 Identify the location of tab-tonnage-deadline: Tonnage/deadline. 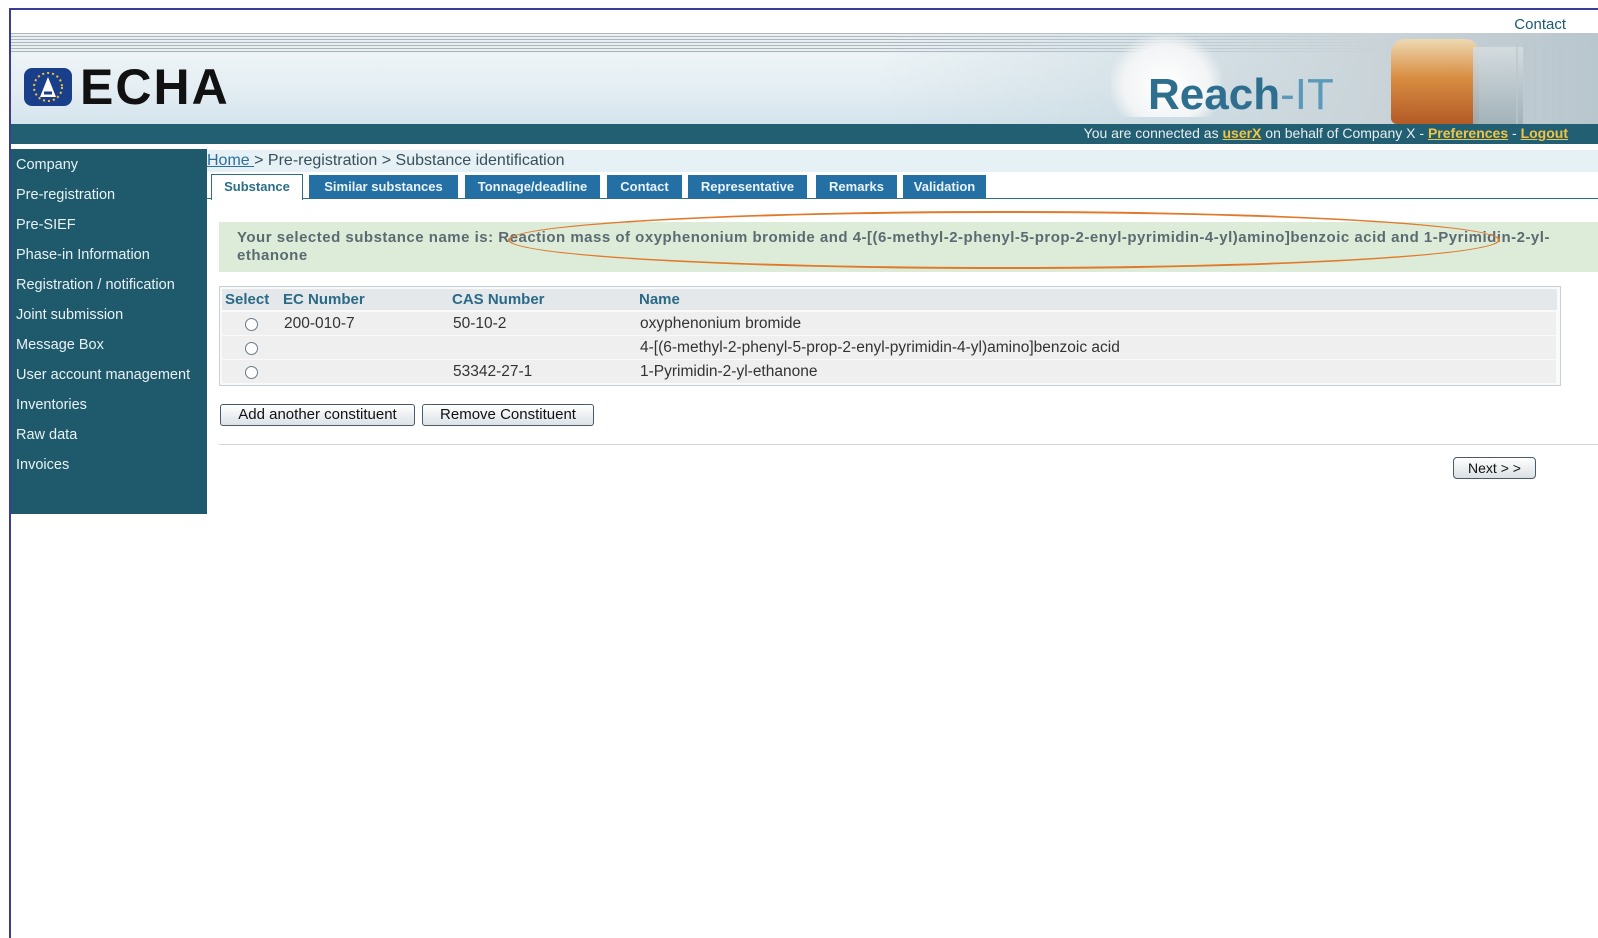
(532, 186).